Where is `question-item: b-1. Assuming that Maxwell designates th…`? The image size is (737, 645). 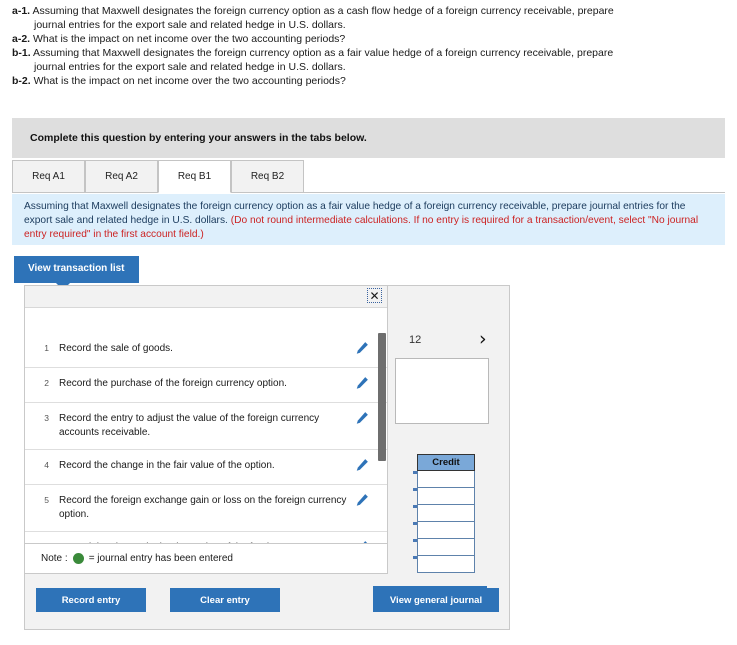 question-item: b-1. Assuming that Maxwell designates th… is located at coordinates (362, 60).